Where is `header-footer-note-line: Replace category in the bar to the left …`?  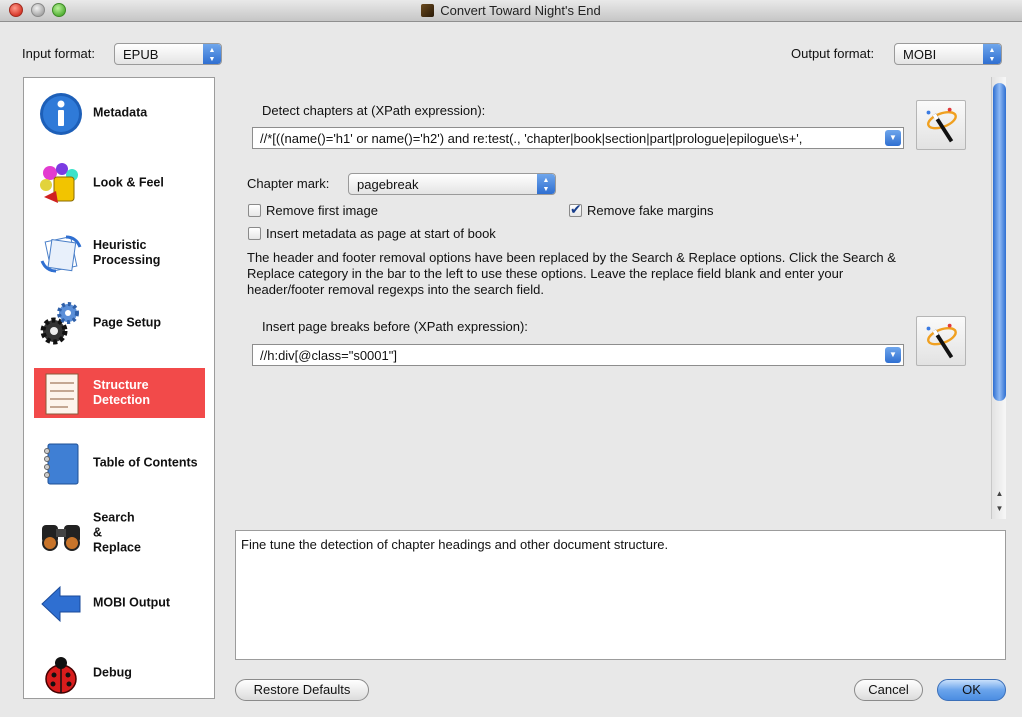 header-footer-note-line: Replace category in the bar to the left … is located at coordinates (545, 273).